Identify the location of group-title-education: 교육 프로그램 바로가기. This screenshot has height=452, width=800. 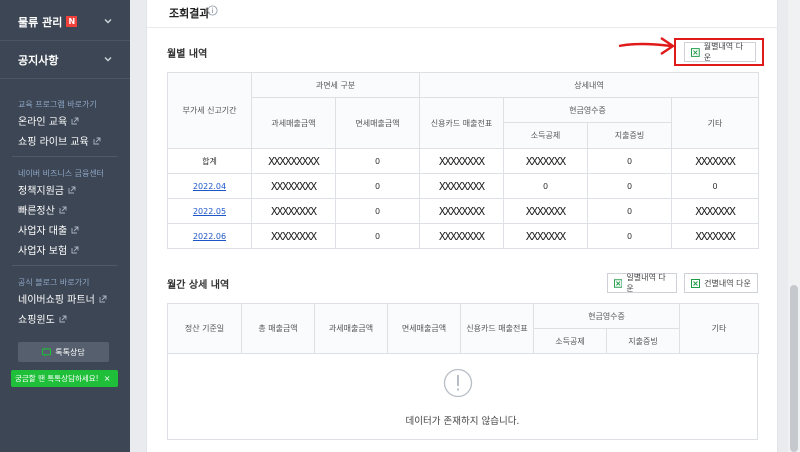
(57, 104).